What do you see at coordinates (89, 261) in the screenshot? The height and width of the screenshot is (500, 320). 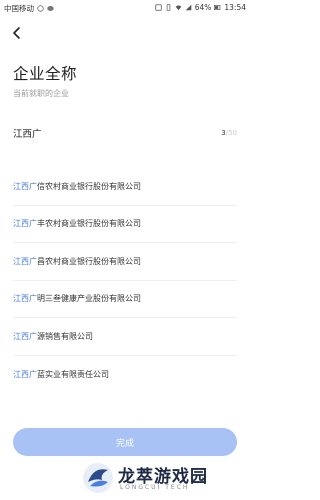 I see `suggestion-rest: 昌农村商业银行股份有限公司` at bounding box center [89, 261].